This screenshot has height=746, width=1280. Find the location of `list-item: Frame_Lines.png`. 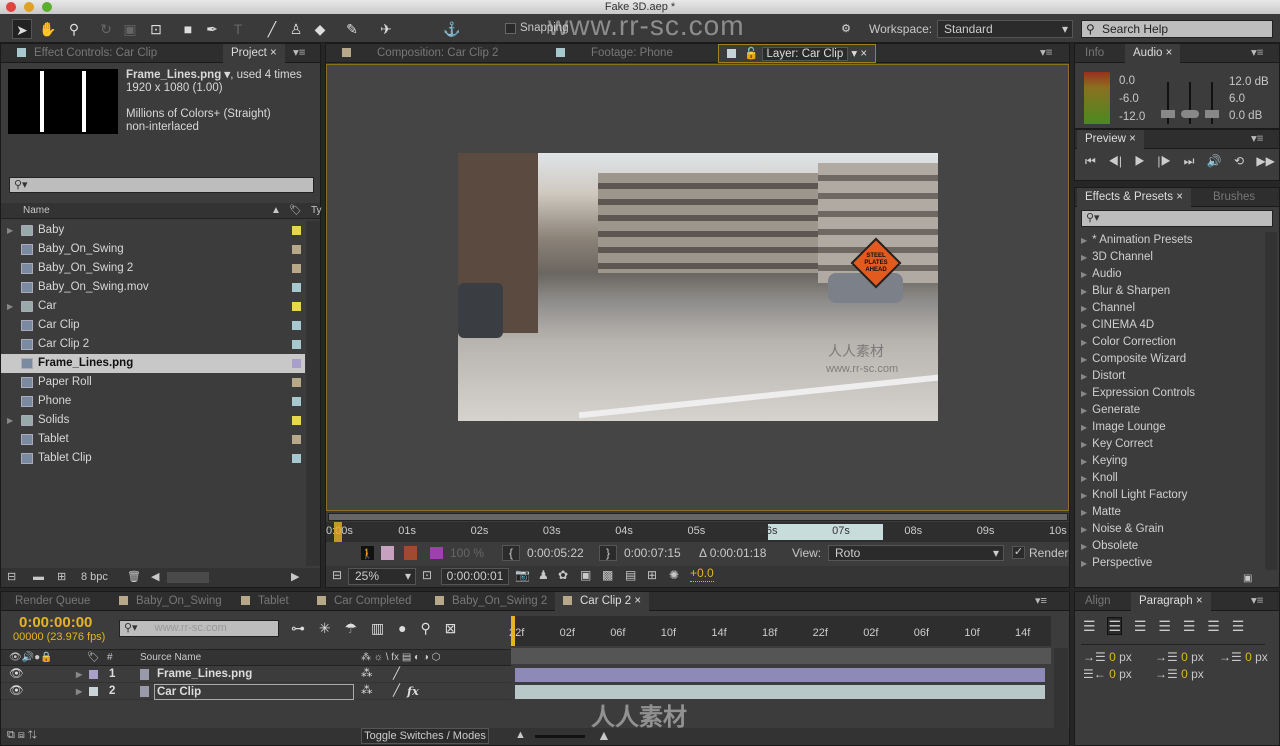

list-item: Frame_Lines.png is located at coordinates (153, 363).